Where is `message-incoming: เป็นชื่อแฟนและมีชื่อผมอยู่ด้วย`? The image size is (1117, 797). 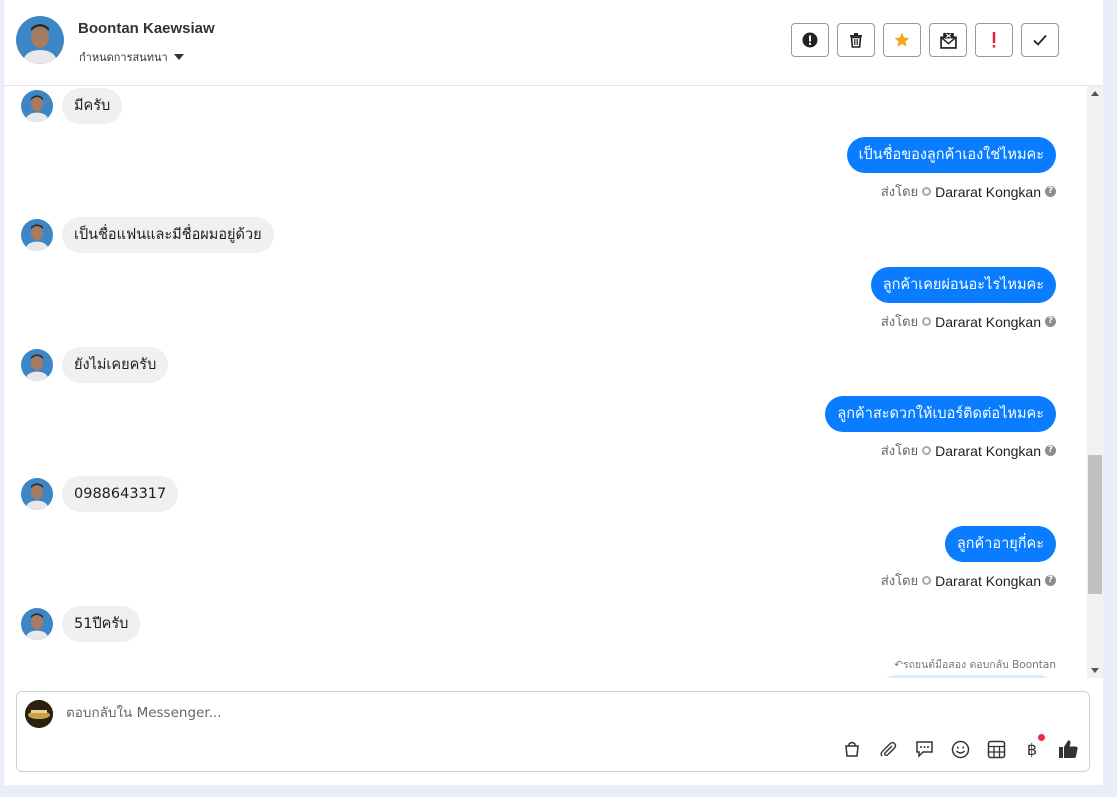
message-incoming: เป็นชื่อแฟนและมีชื่อผมอยู่ด้วย is located at coordinates (147, 235).